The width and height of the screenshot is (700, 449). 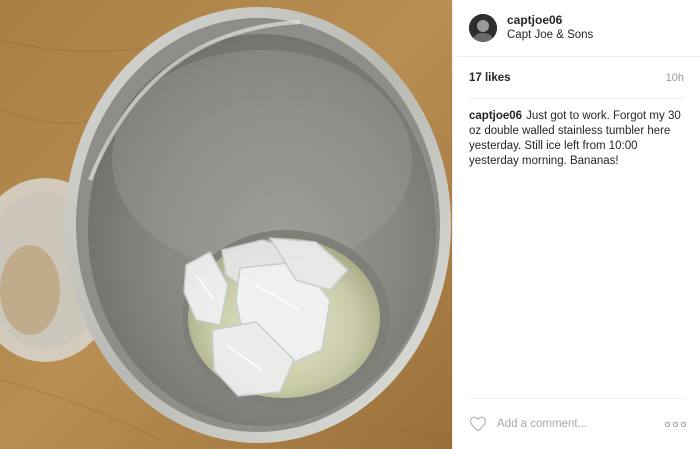 I want to click on user-block: captjoe06 Capt Joe & Sons, so click(x=550, y=28).